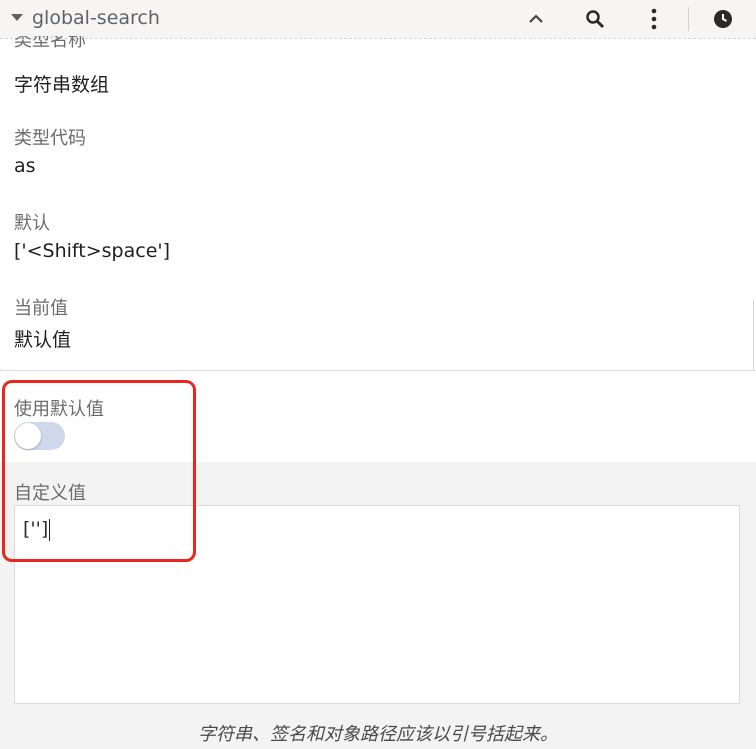 The width and height of the screenshot is (756, 749). What do you see at coordinates (62, 85) in the screenshot?
I see `type-name-value: 字符串数组` at bounding box center [62, 85].